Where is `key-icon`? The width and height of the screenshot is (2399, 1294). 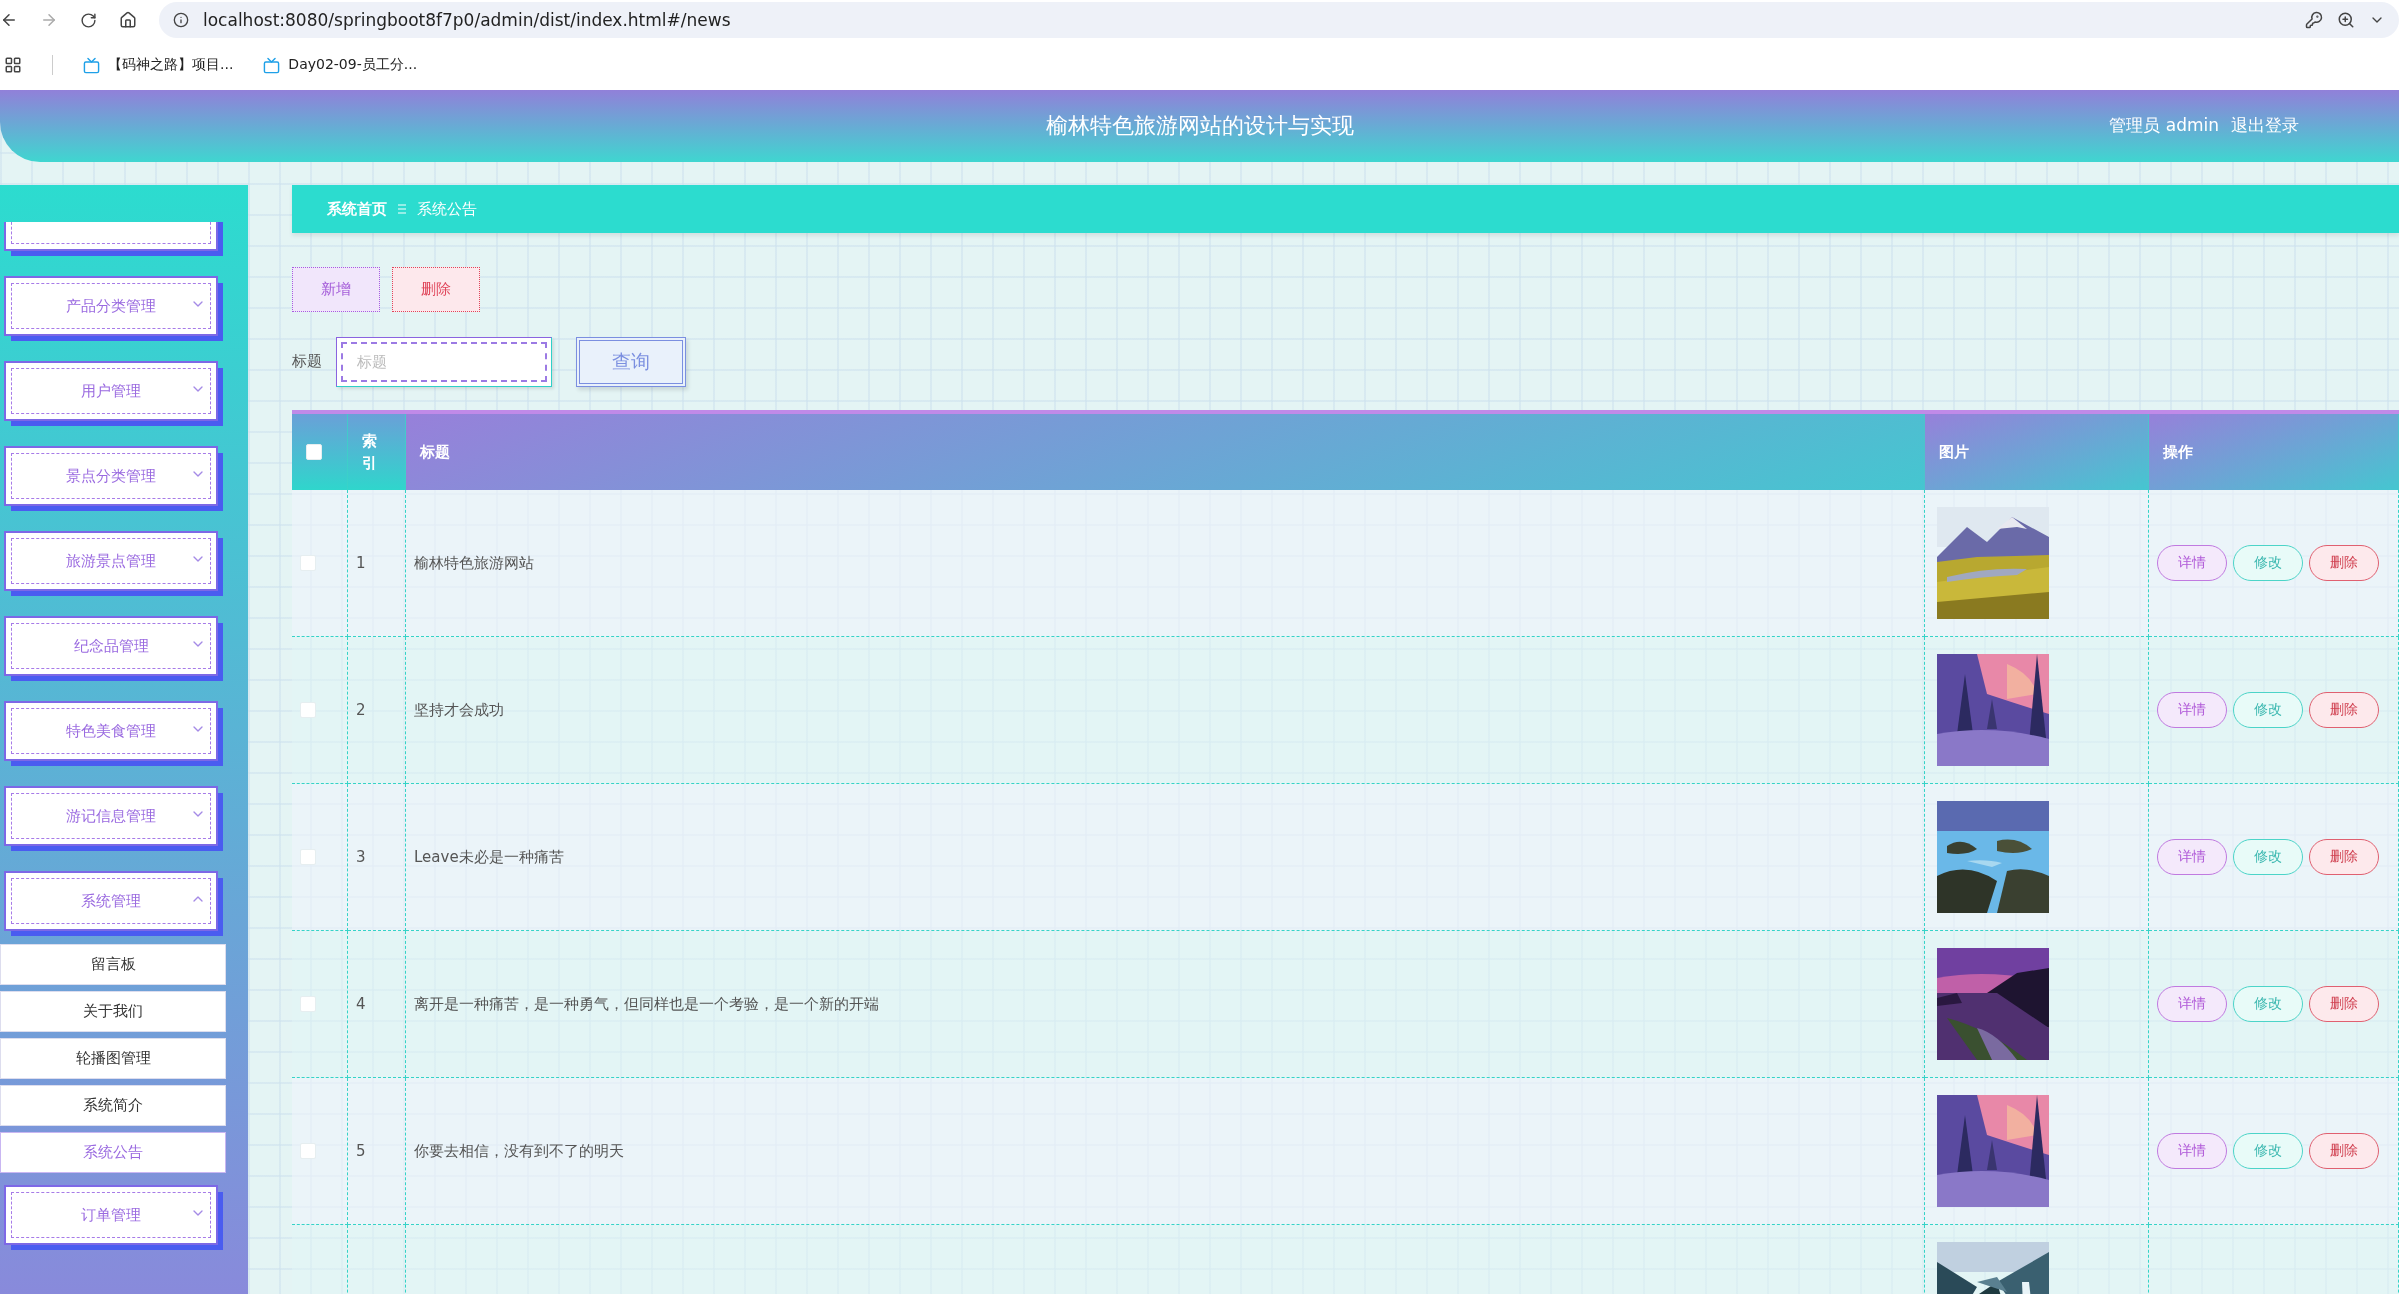
key-icon is located at coordinates (2314, 20).